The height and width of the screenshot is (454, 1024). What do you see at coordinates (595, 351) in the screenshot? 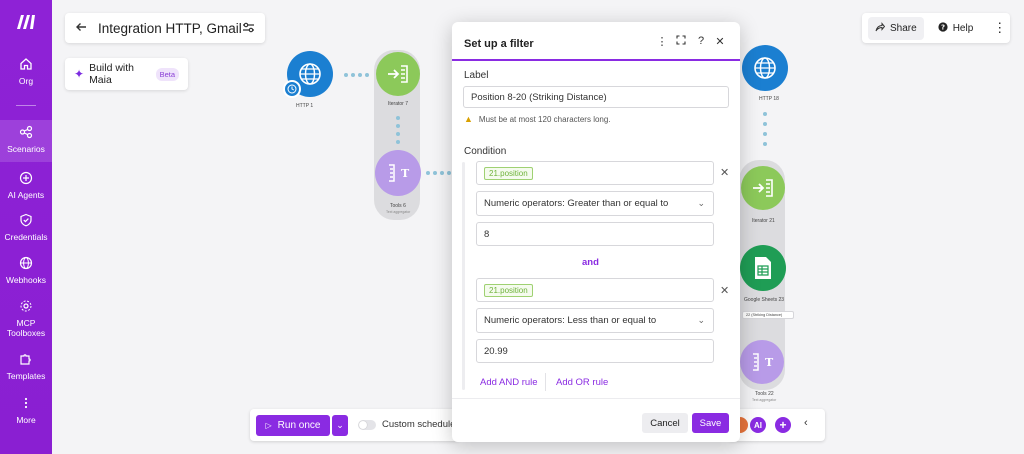
I see `rule-2-value-input: 20.99` at bounding box center [595, 351].